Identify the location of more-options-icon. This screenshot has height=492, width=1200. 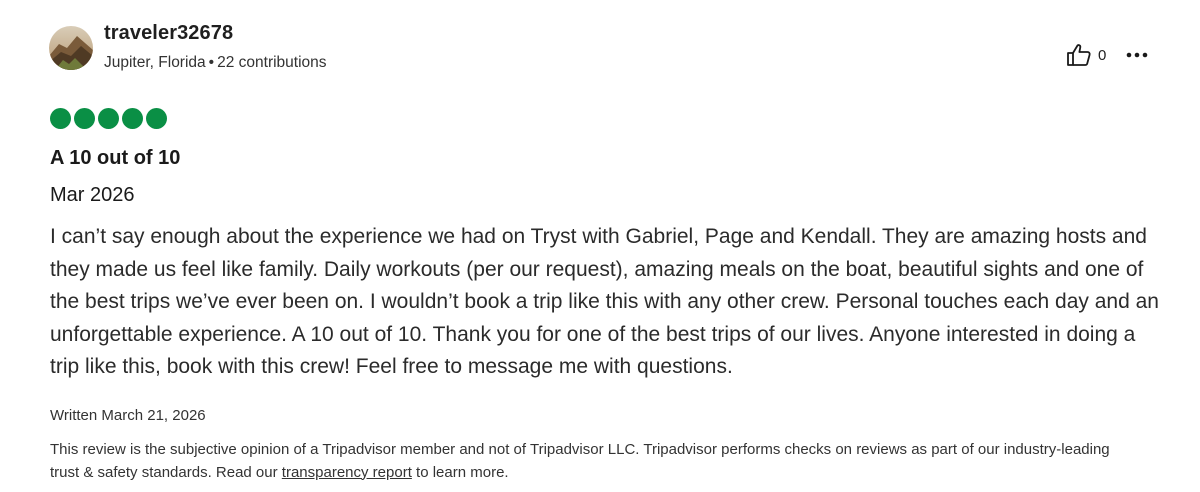
(1137, 55).